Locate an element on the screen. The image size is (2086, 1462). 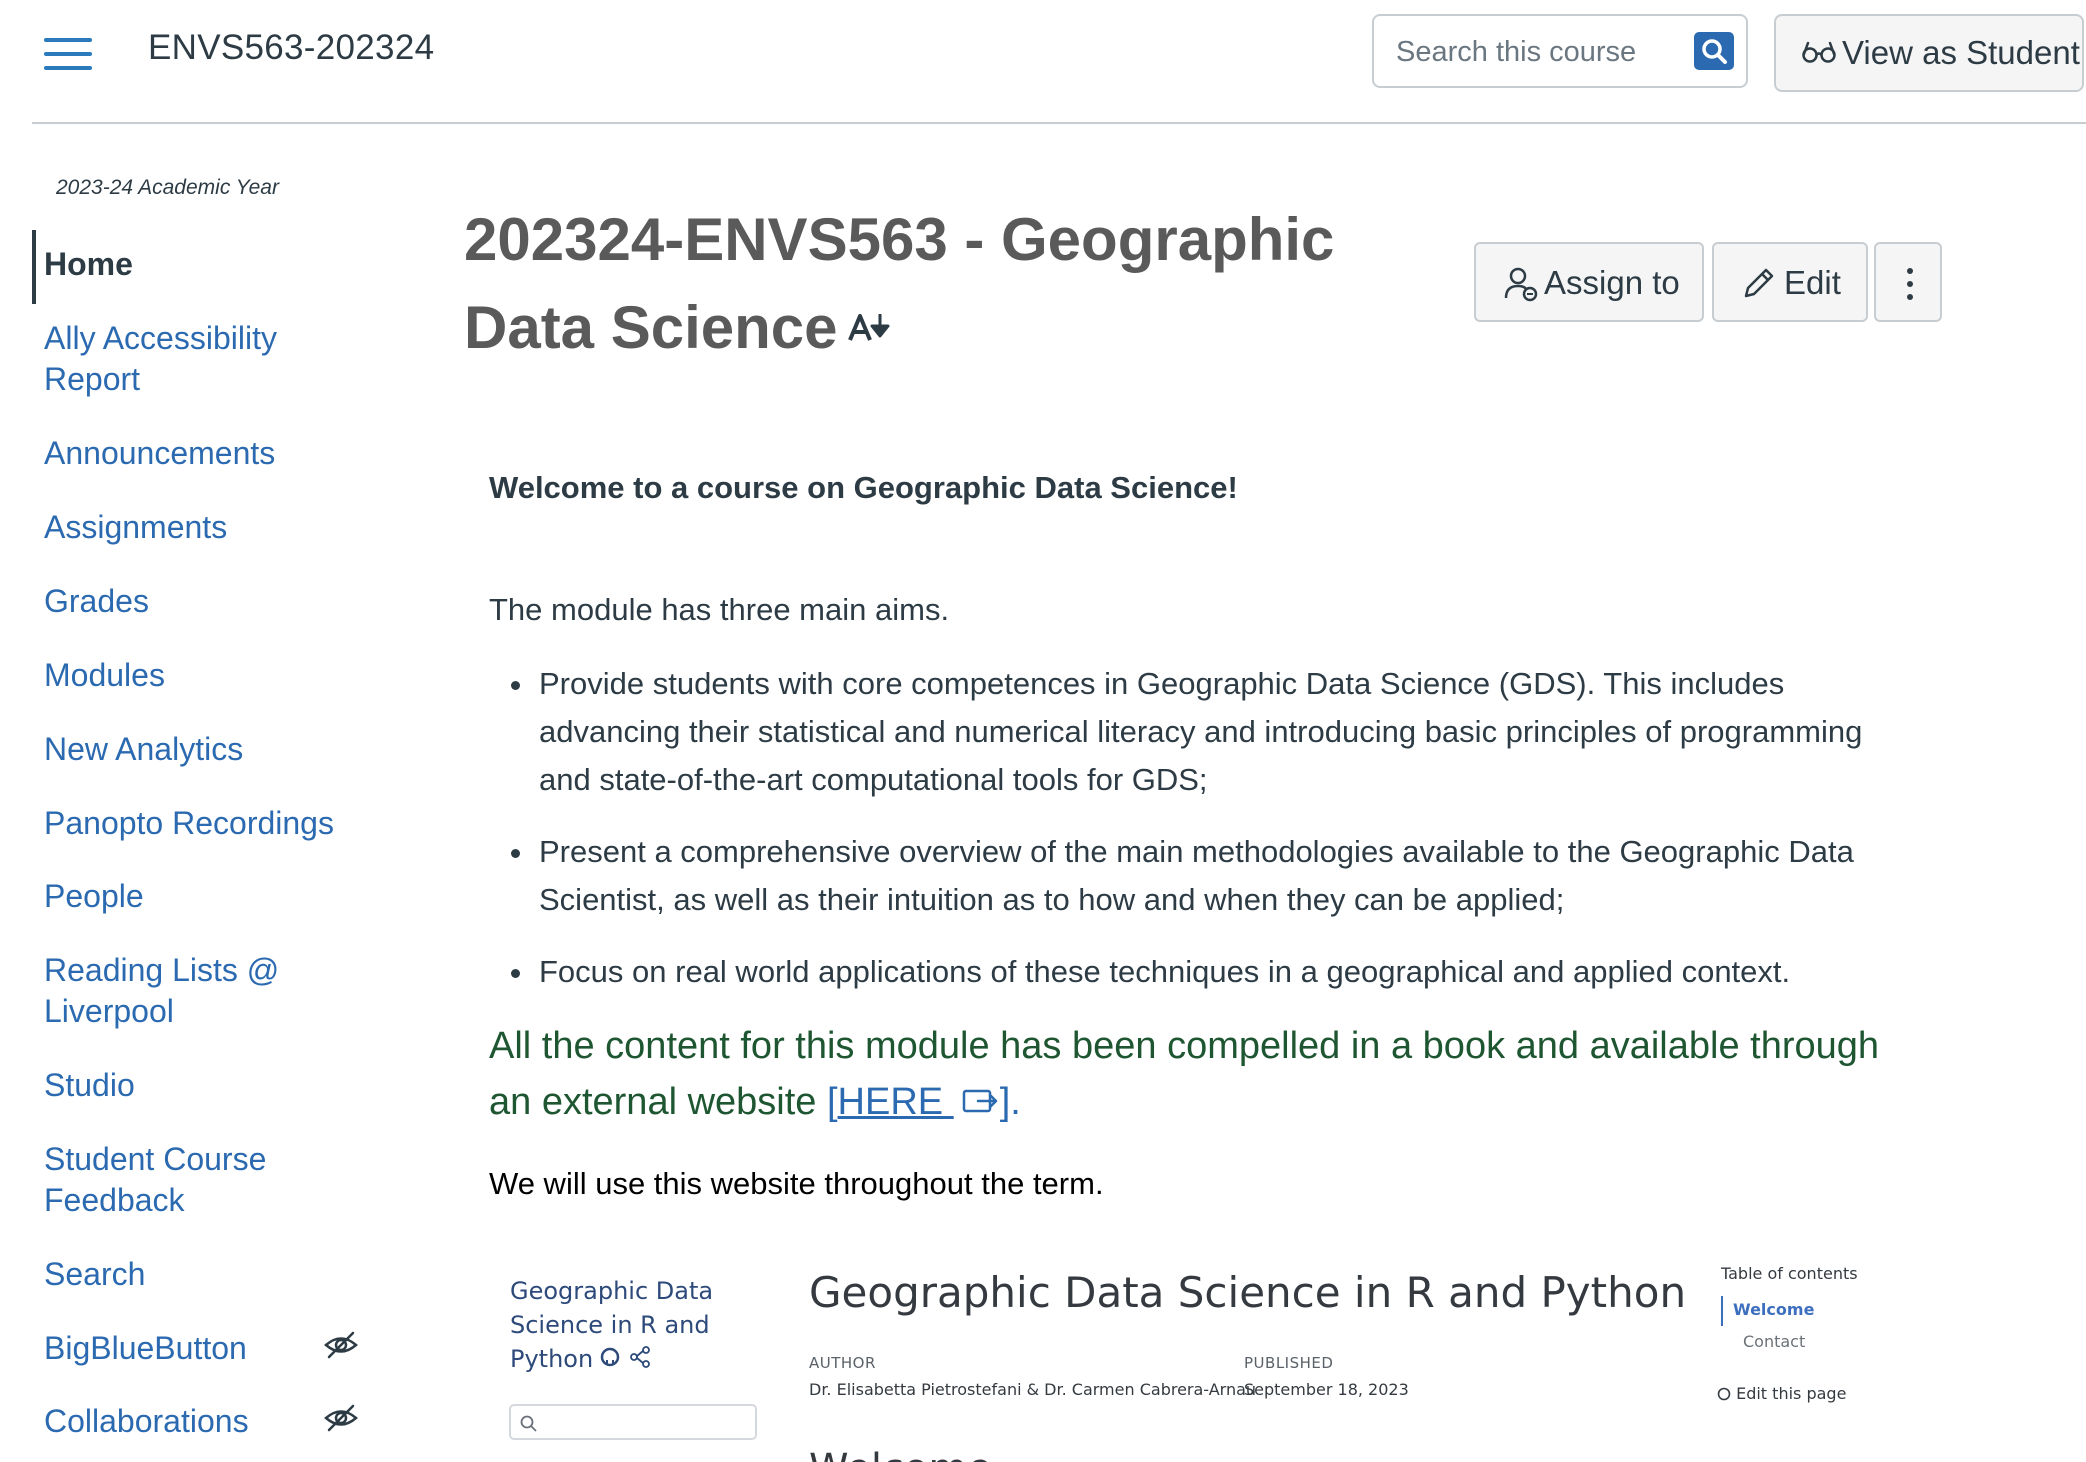
book-link-close-bracket: ]. is located at coordinates (1010, 1102).